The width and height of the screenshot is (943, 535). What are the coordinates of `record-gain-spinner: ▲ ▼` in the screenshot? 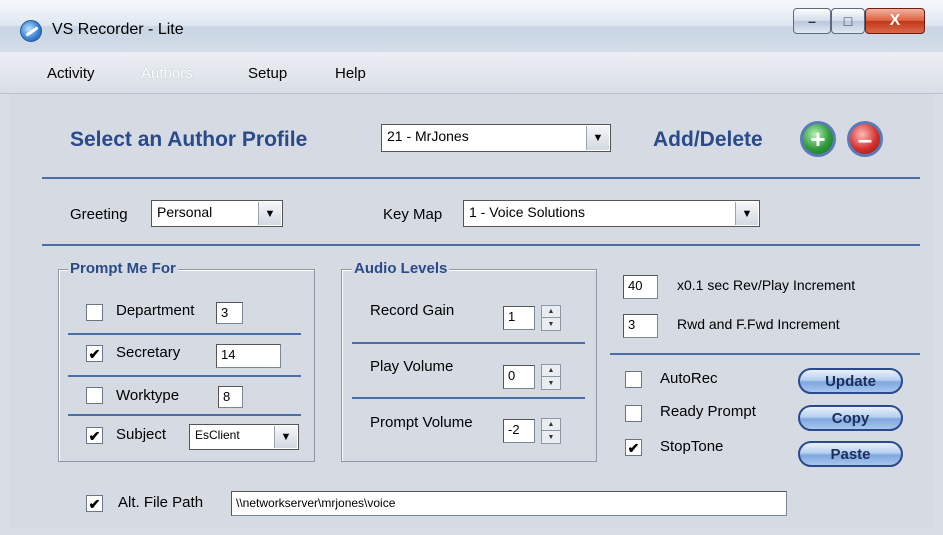 It's located at (551, 318).